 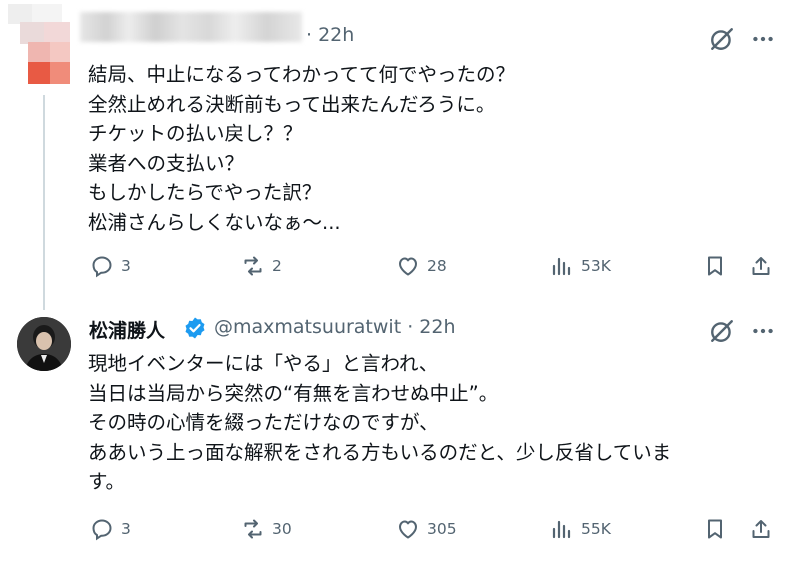 What do you see at coordinates (266, 529) in the screenshot?
I see `repost-button: 30` at bounding box center [266, 529].